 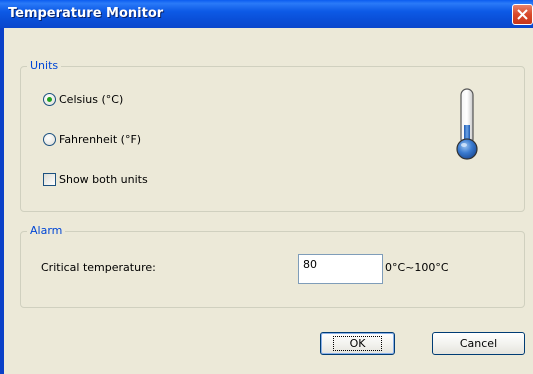 What do you see at coordinates (417, 267) in the screenshot?
I see `temperature-range-label: 0°C~100°C` at bounding box center [417, 267].